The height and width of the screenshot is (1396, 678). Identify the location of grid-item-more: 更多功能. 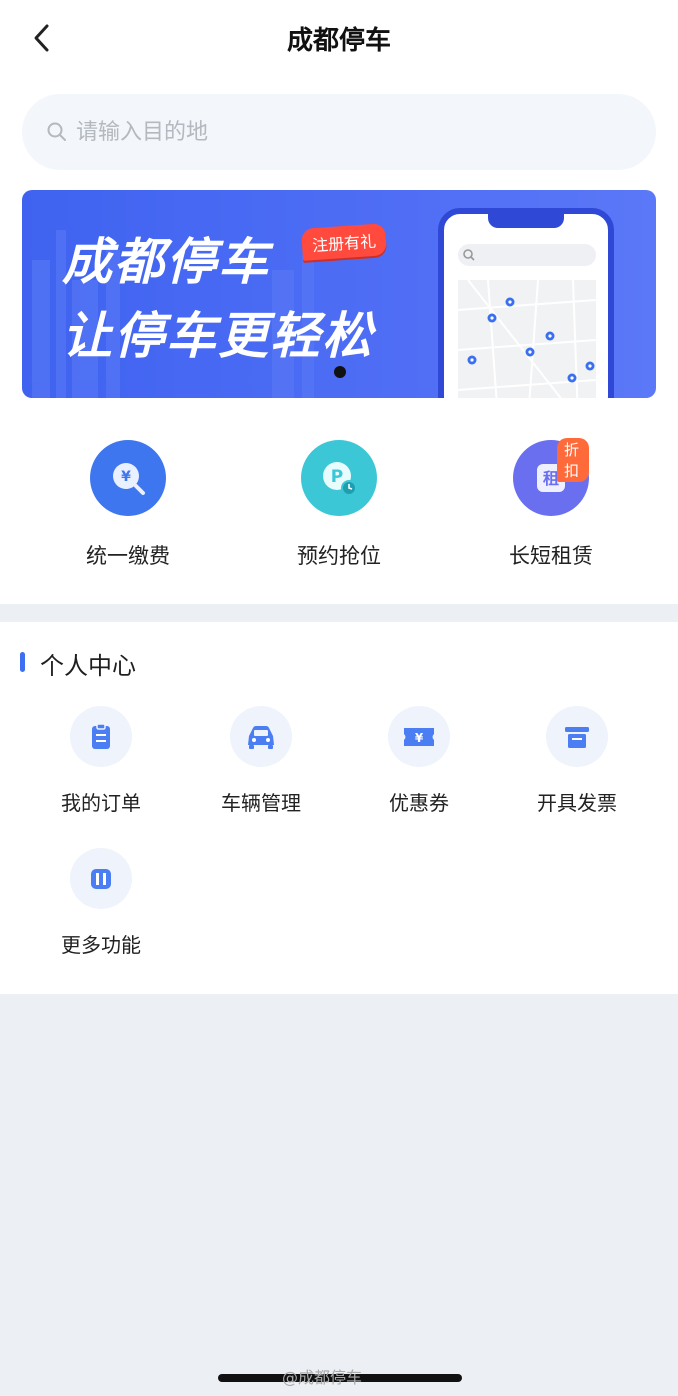
(101, 903).